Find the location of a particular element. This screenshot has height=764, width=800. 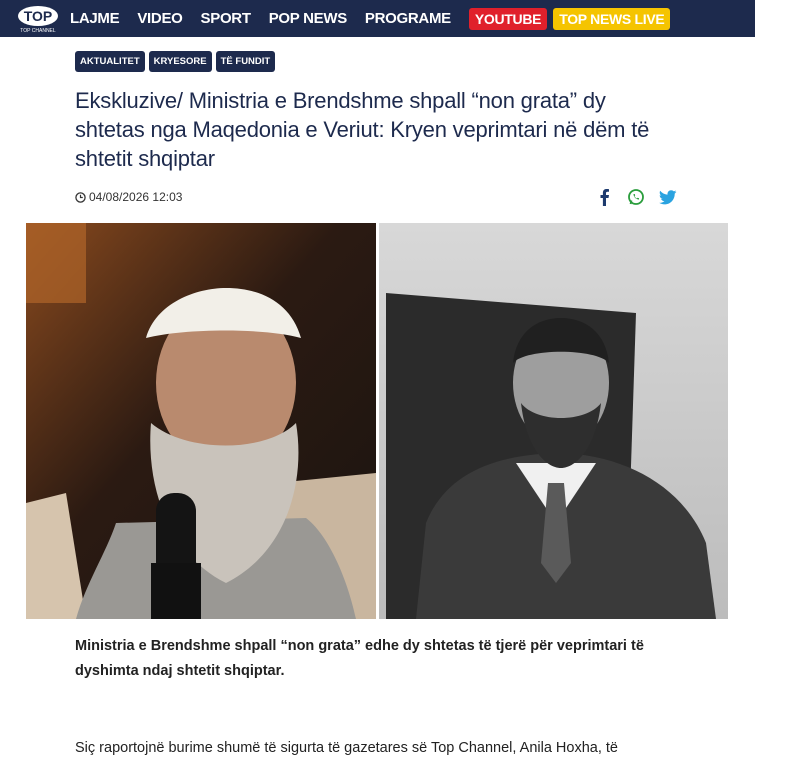

twitter-share-button is located at coordinates (668, 197).